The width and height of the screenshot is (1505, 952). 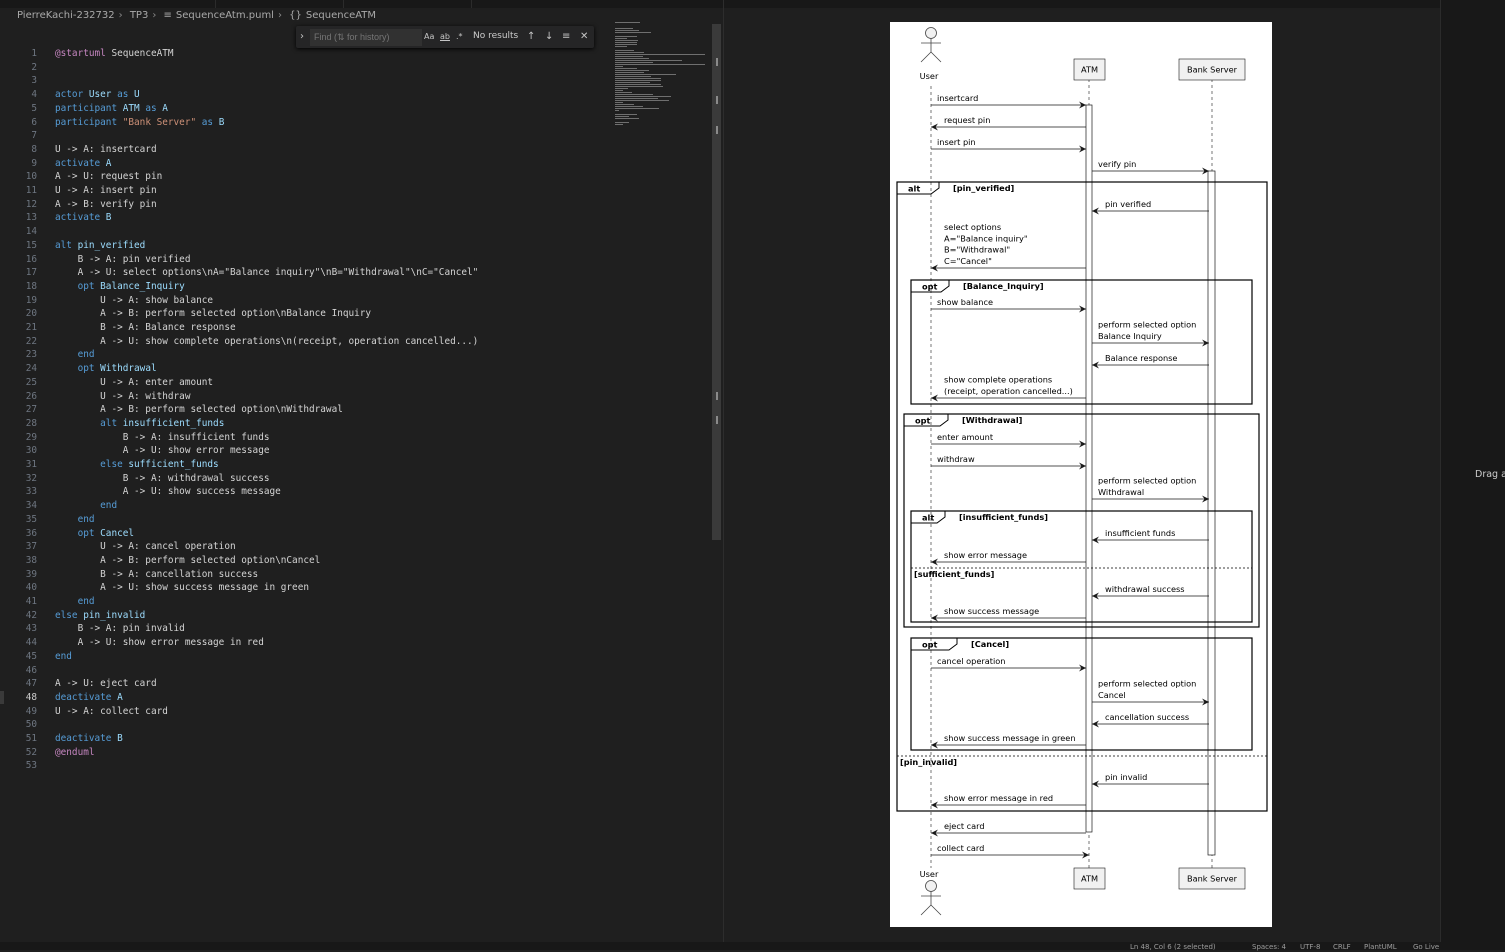 What do you see at coordinates (305, 260) in the screenshot?
I see `code-line: 16 B -> A: pin verified` at bounding box center [305, 260].